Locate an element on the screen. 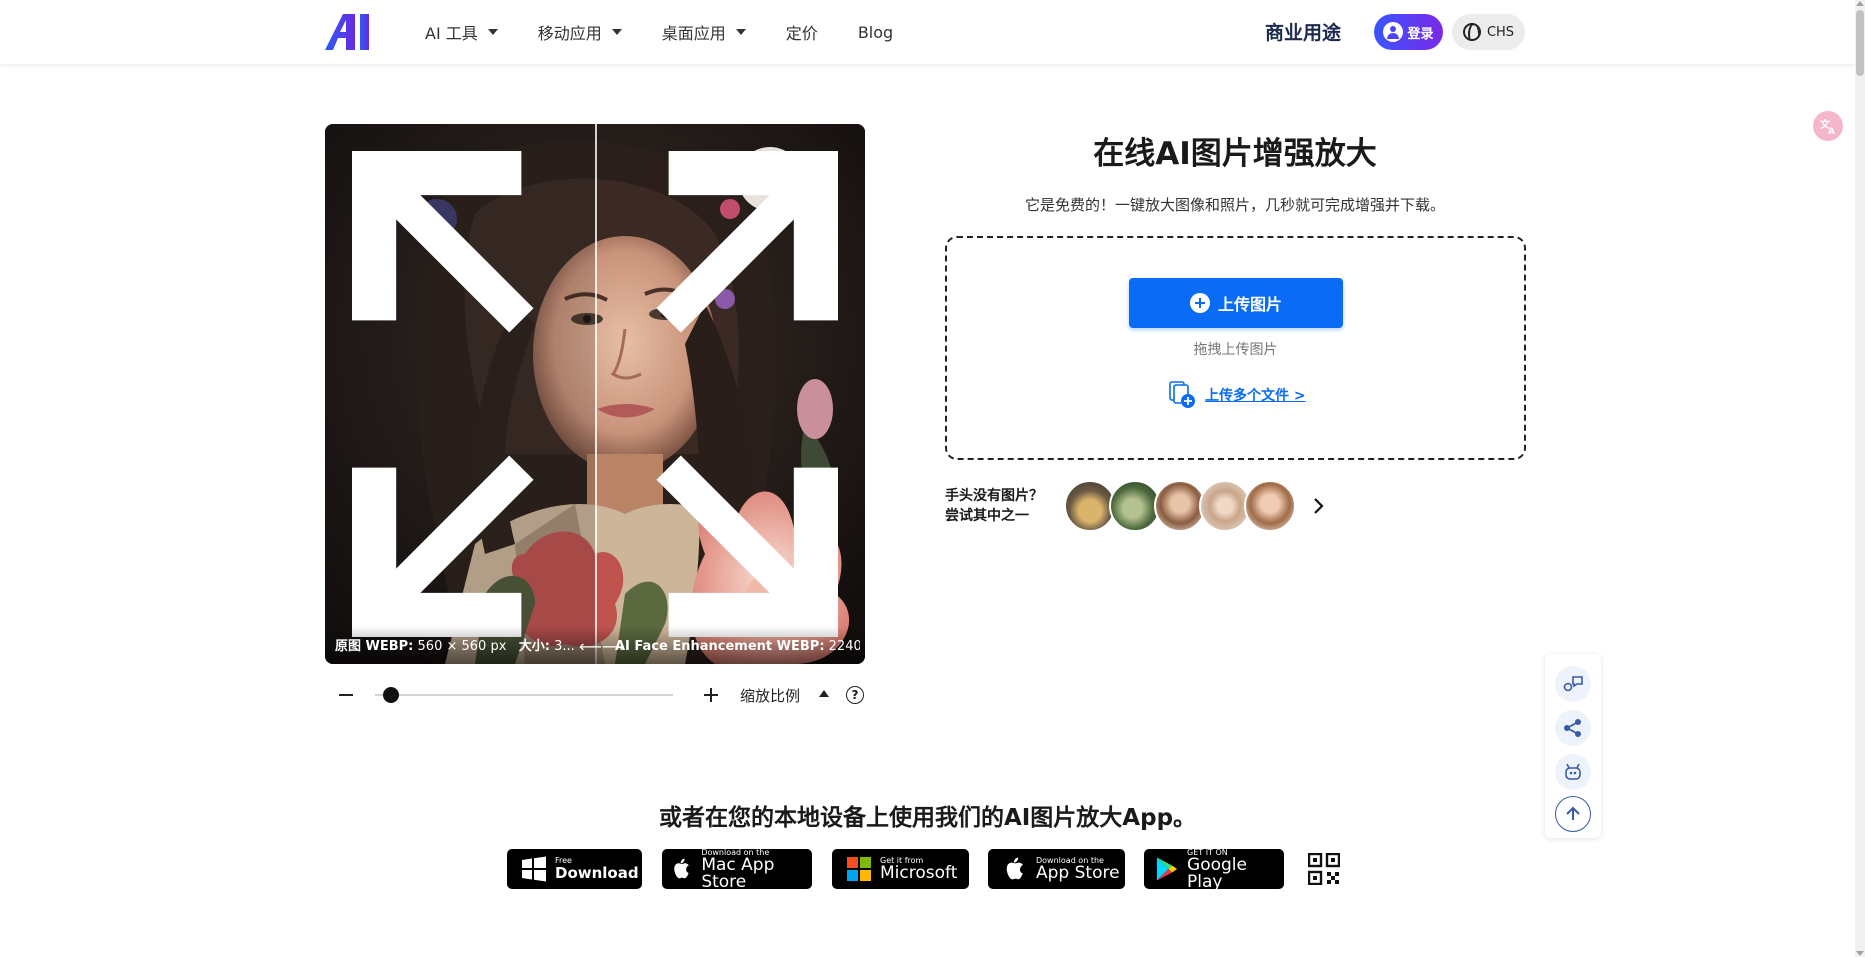 This screenshot has height=957, width=1865. sample-prompt-line1: 手头没有图片？ is located at coordinates (994, 496).